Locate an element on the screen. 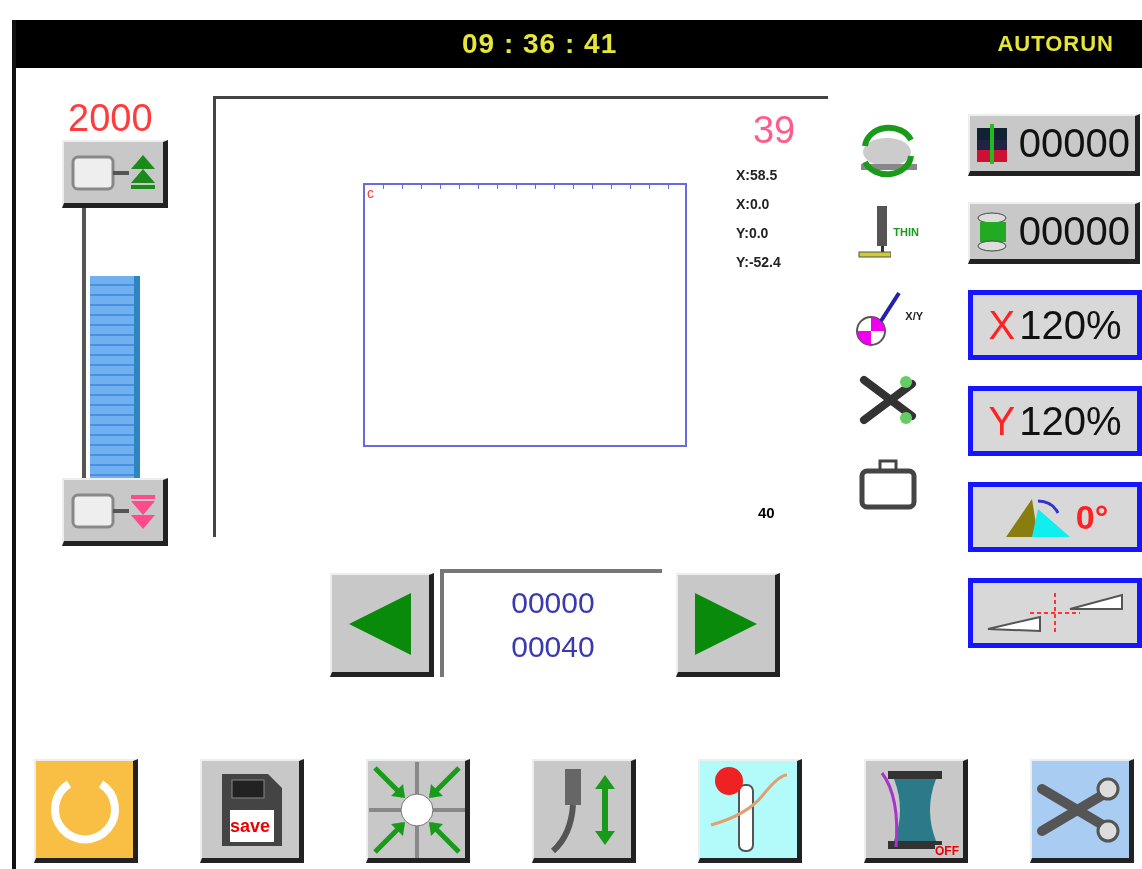 The width and height of the screenshot is (1142, 869). presser-tool-button: THIN is located at coordinates (888, 232).